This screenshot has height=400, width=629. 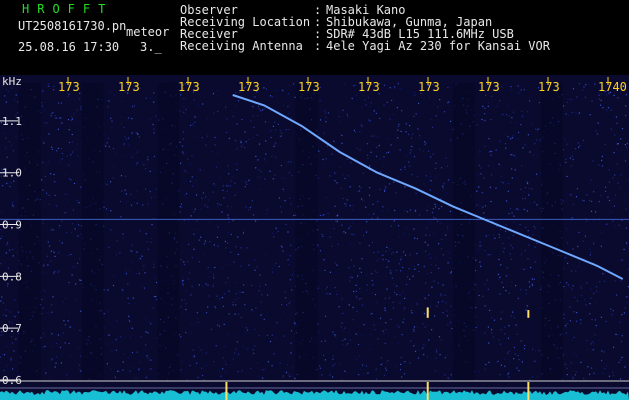 What do you see at coordinates (438, 46) in the screenshot?
I see `antenna-value: 4ele Yagi Az 230 for Kansai VOR` at bounding box center [438, 46].